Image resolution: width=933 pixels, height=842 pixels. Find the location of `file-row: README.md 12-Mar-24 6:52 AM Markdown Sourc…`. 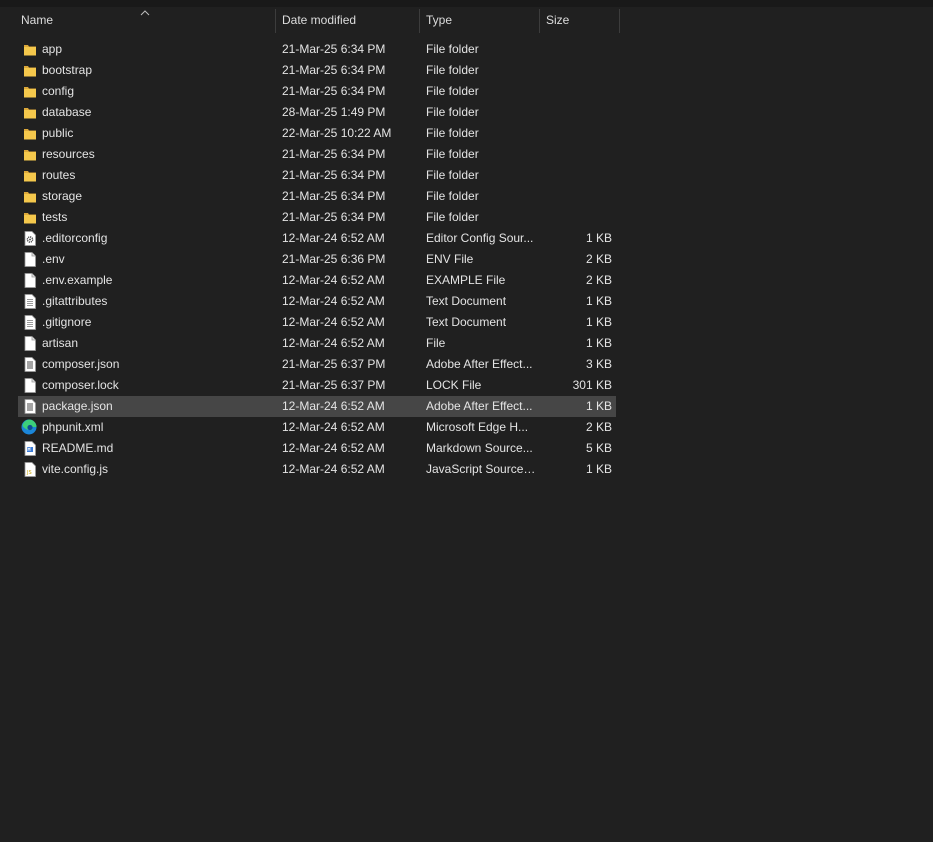

file-row: README.md 12-Mar-24 6:52 AM Markdown Sourc… is located at coordinates (317, 448).